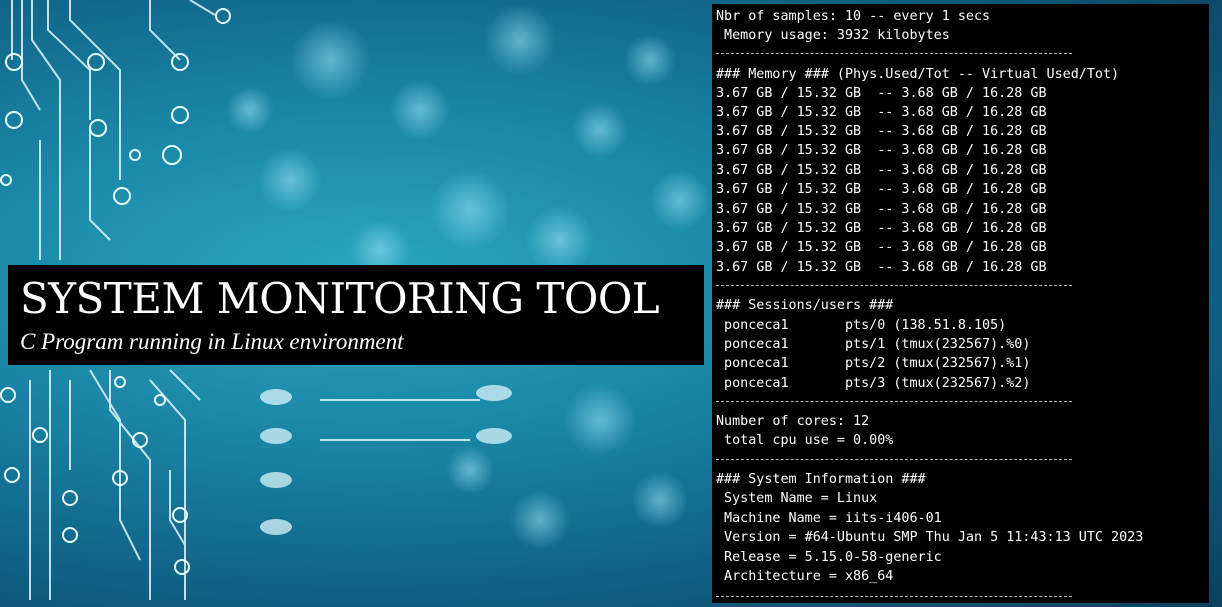 The width and height of the screenshot is (1222, 607). Describe the element at coordinates (821, 479) in the screenshot. I see `sysinfo-header: ### System Information ###` at that location.